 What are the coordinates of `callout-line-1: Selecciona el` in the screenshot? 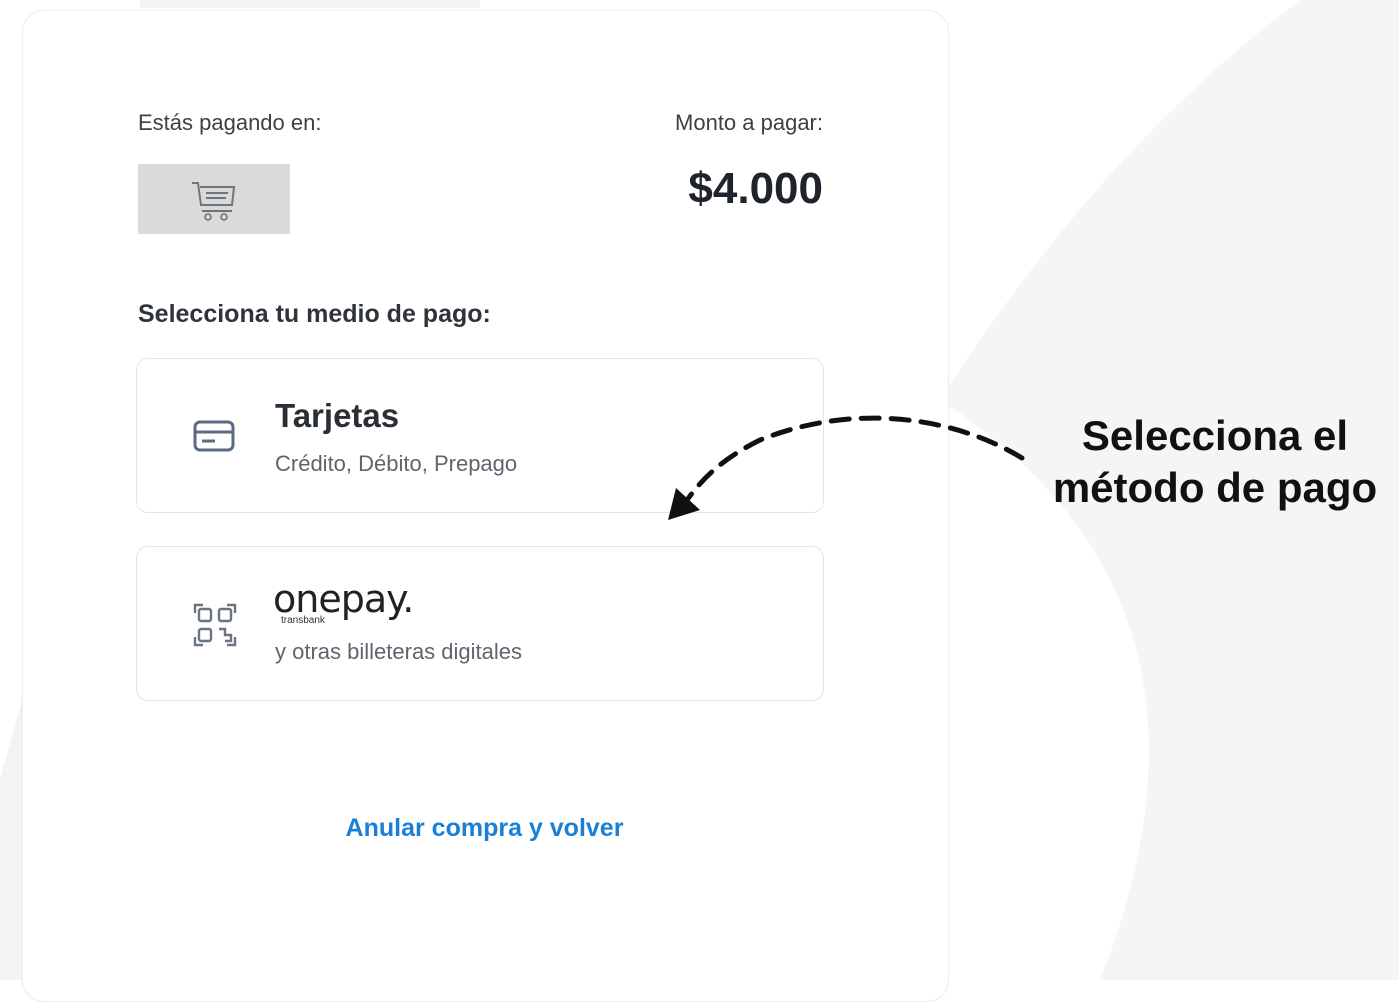 It's located at (1215, 435).